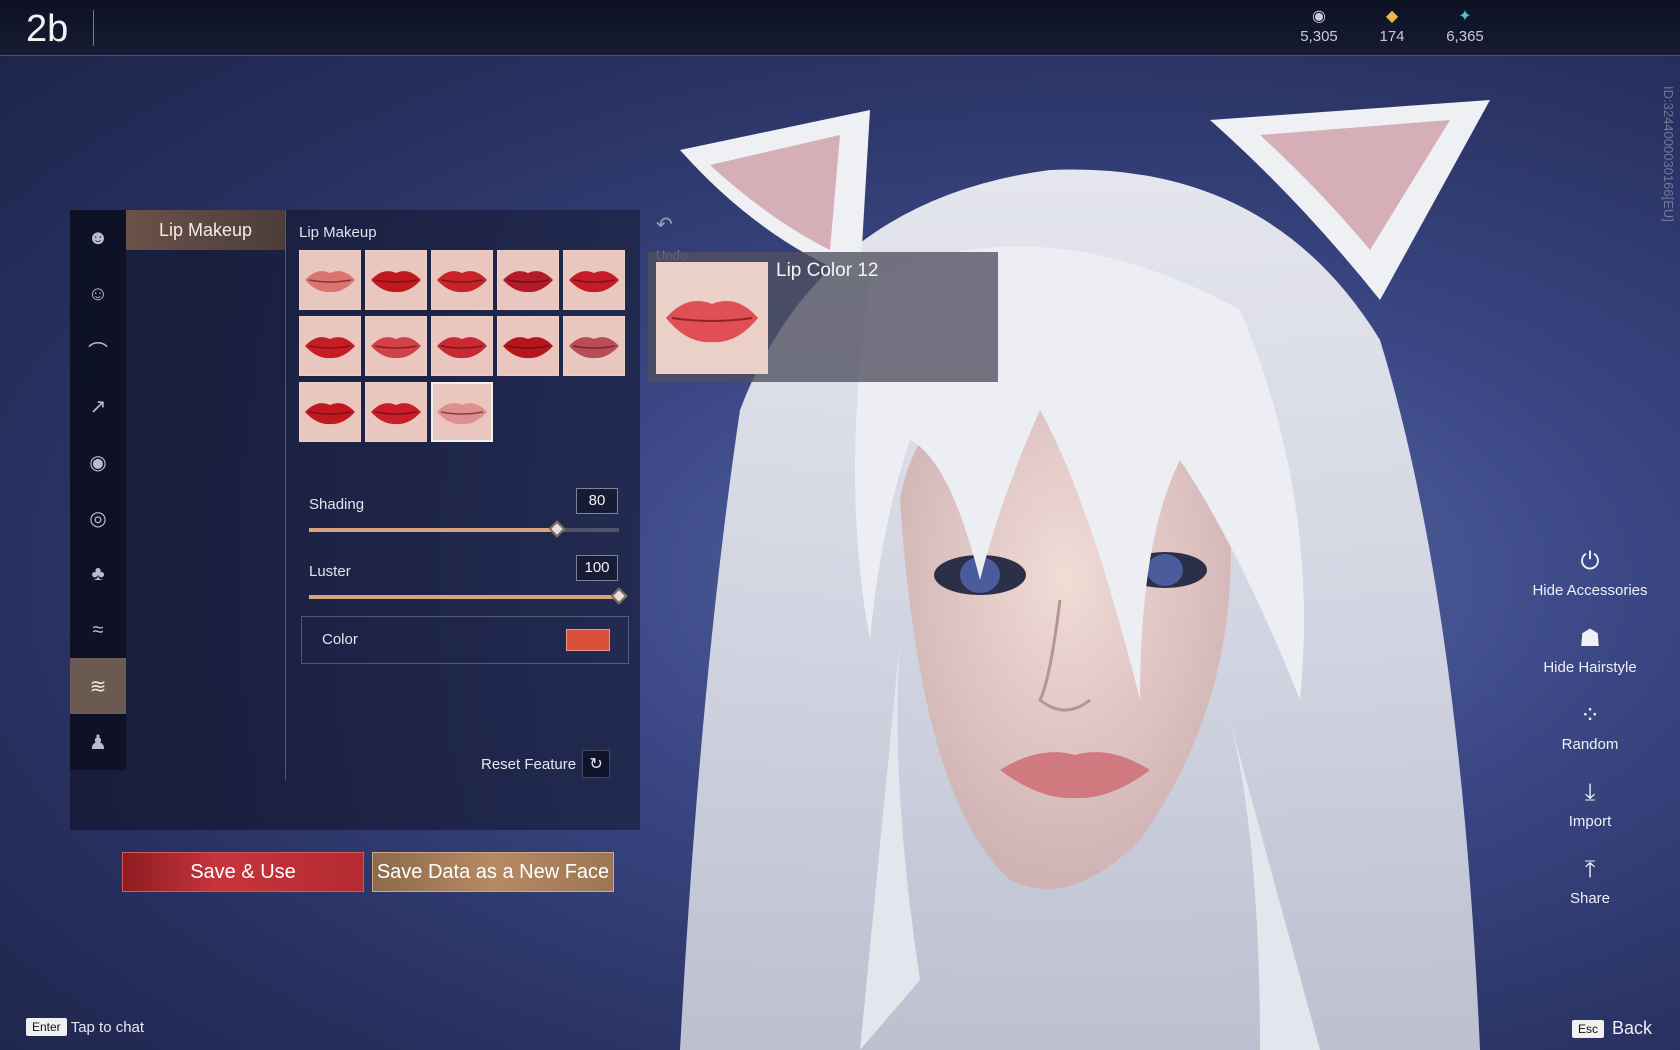 The width and height of the screenshot is (1680, 1050). I want to click on undo-arrow-icon: ↶, so click(664, 225).